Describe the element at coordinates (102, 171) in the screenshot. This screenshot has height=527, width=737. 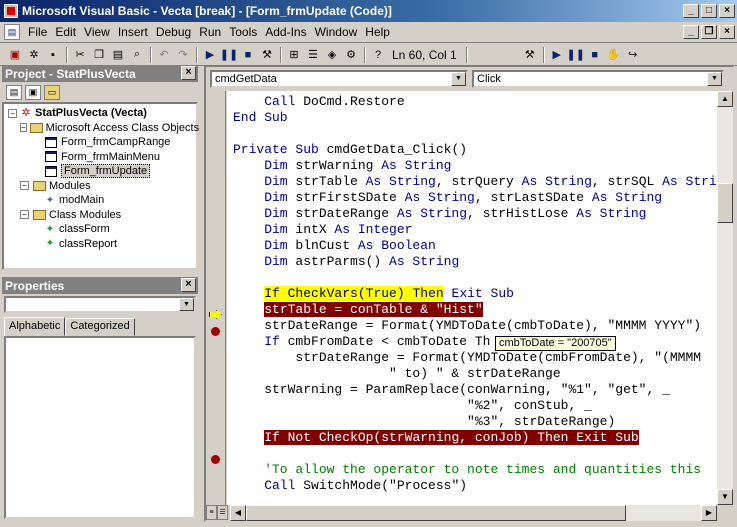
I see `tree-item-form-selected: Form_frmUpdate` at that location.